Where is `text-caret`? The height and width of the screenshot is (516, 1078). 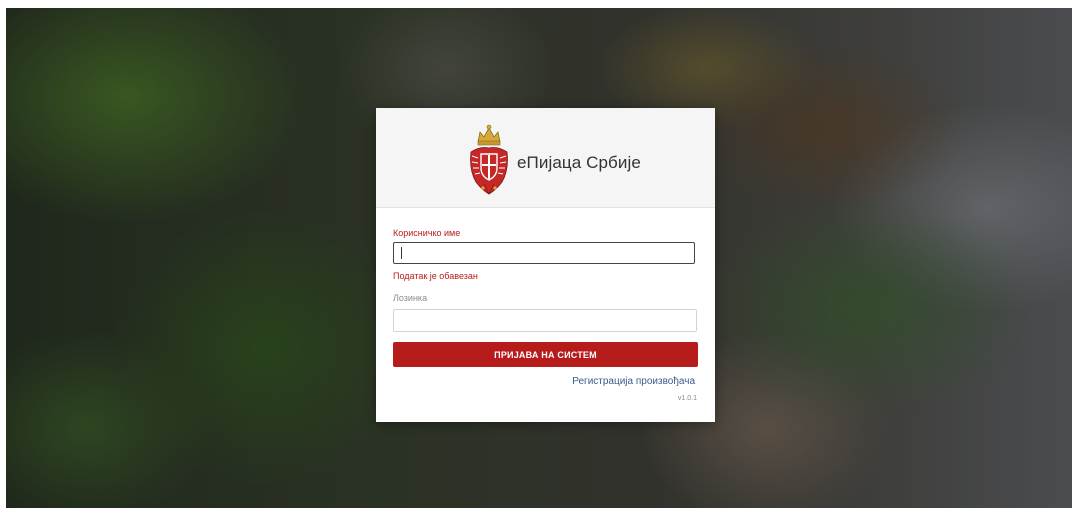
text-caret is located at coordinates (401, 253).